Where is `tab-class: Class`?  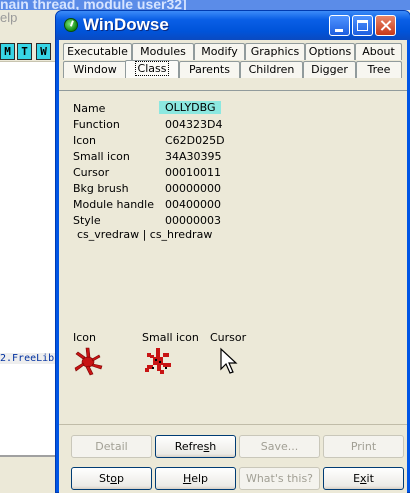
tab-class: Class is located at coordinates (152, 69).